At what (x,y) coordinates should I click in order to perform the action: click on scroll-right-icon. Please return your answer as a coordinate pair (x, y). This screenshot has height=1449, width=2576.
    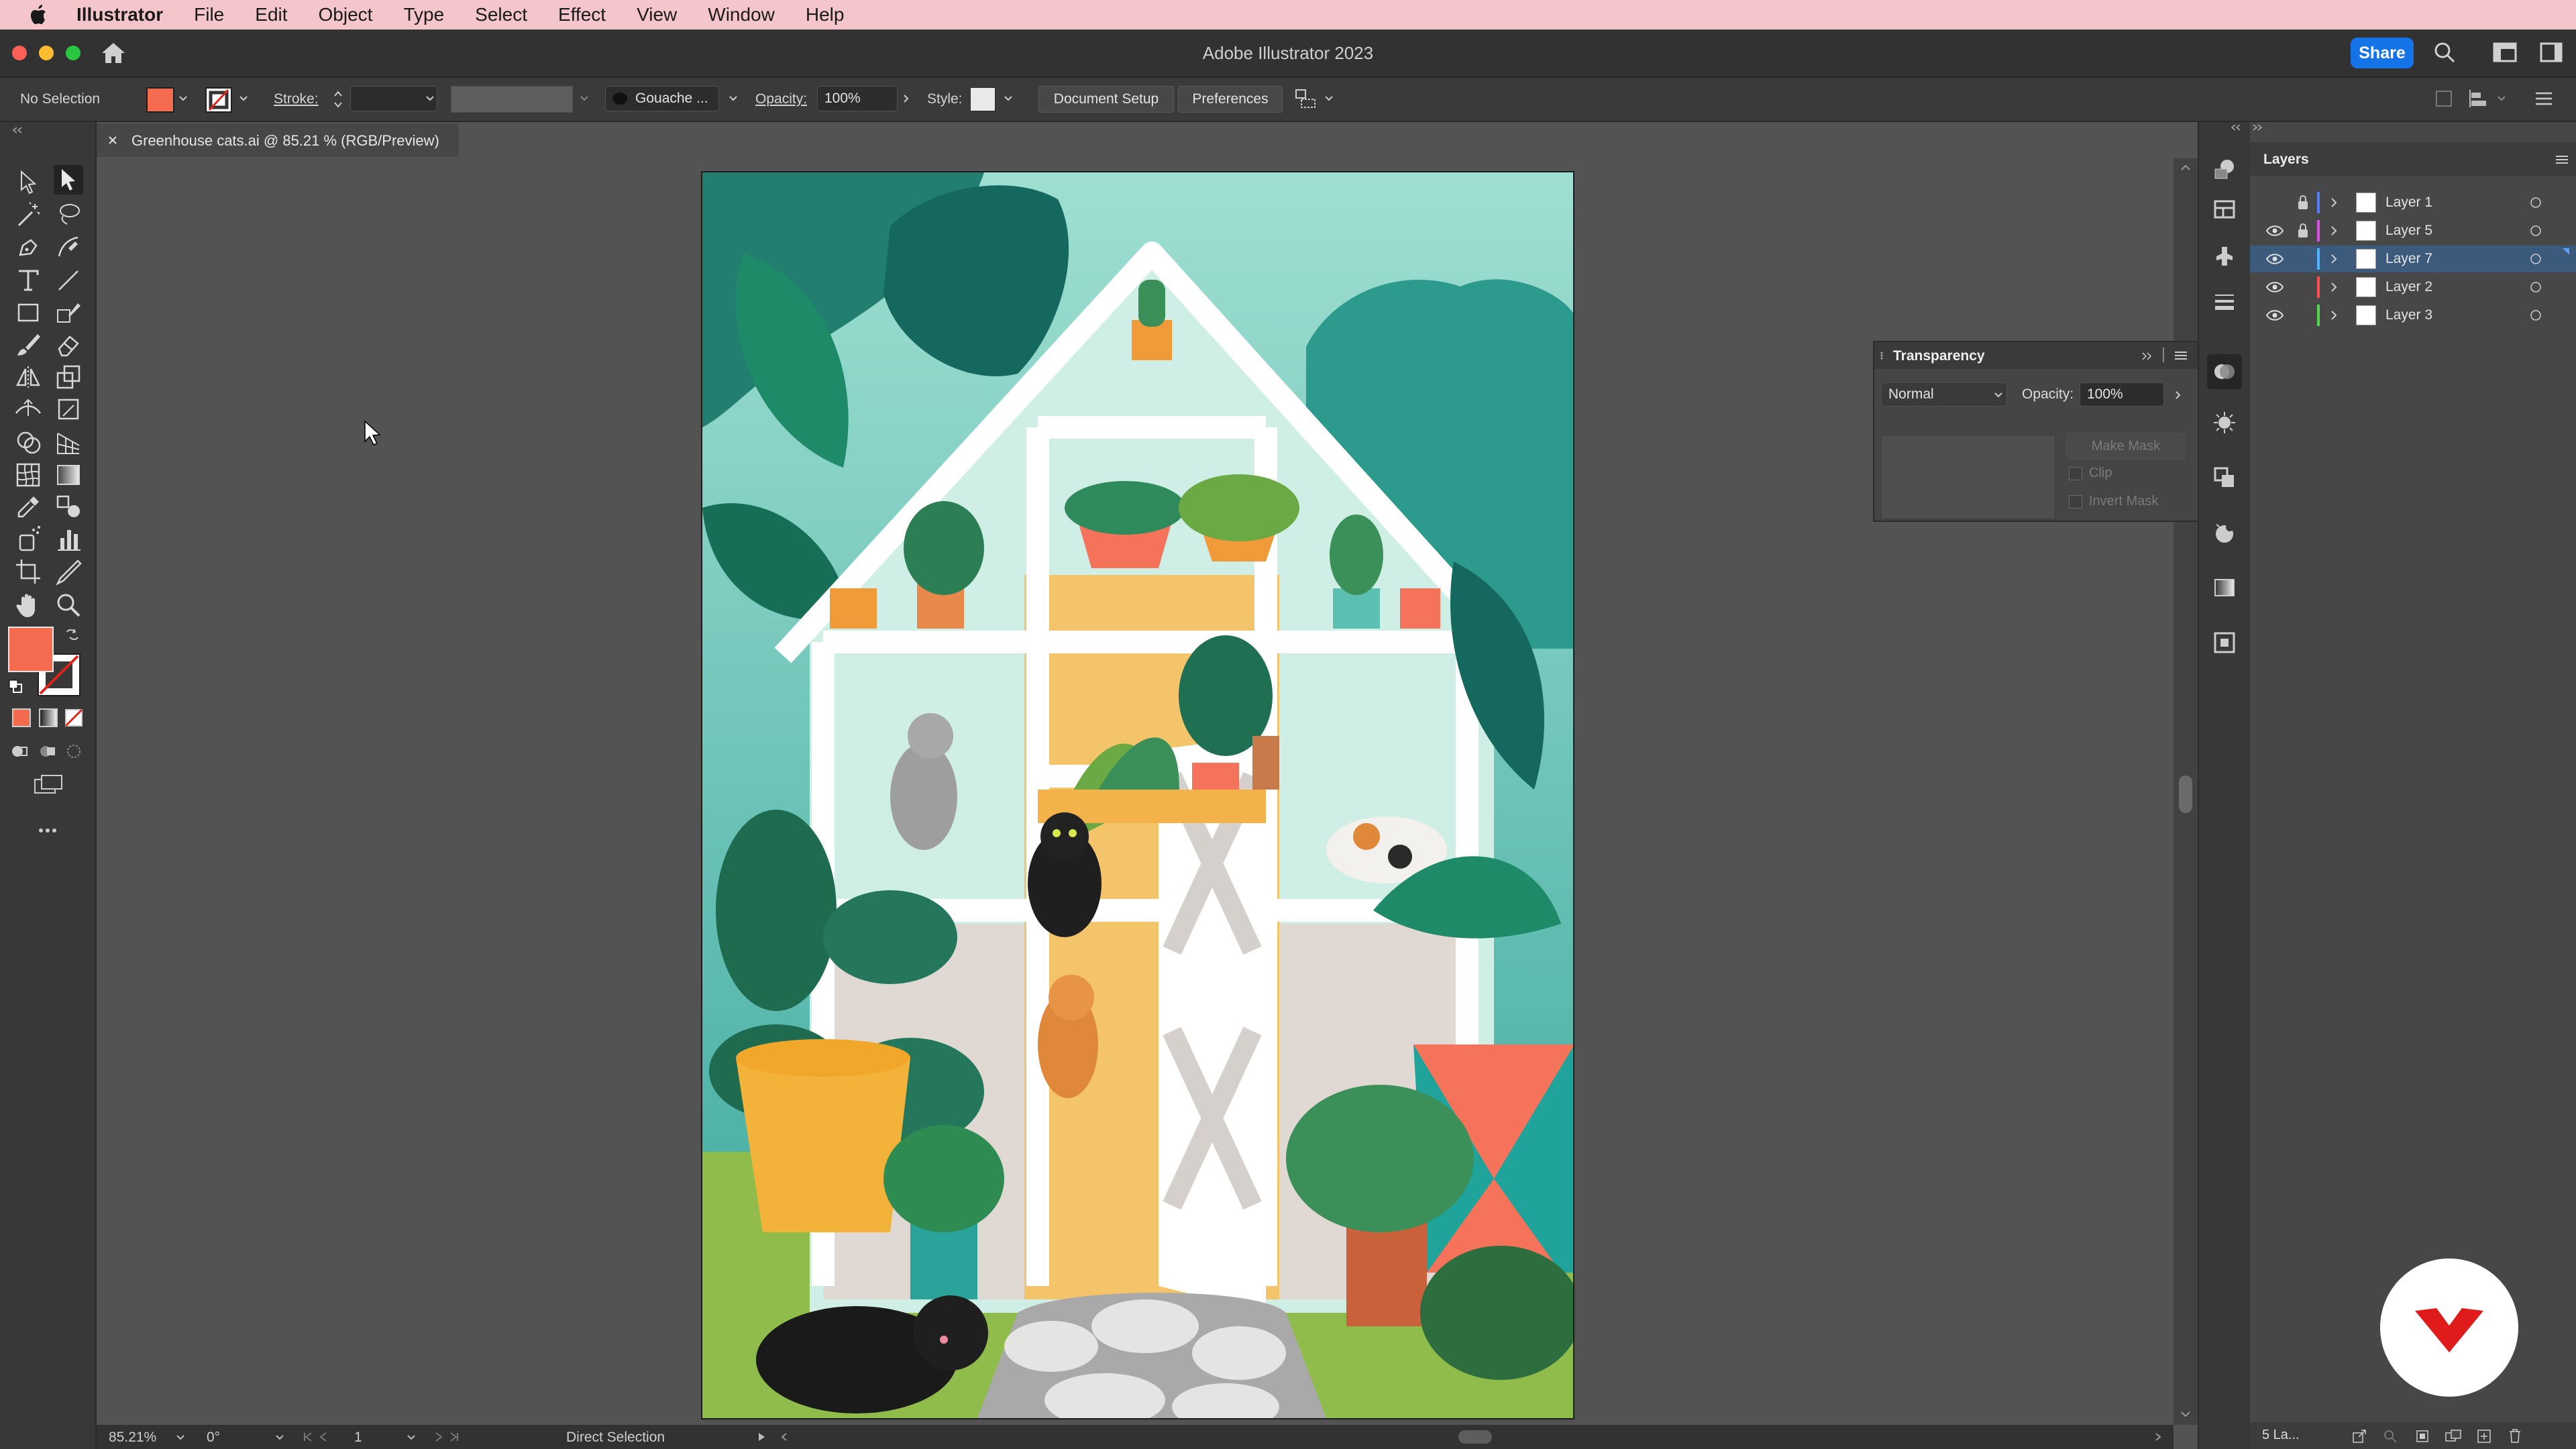
    Looking at the image, I should click on (2158, 1437).